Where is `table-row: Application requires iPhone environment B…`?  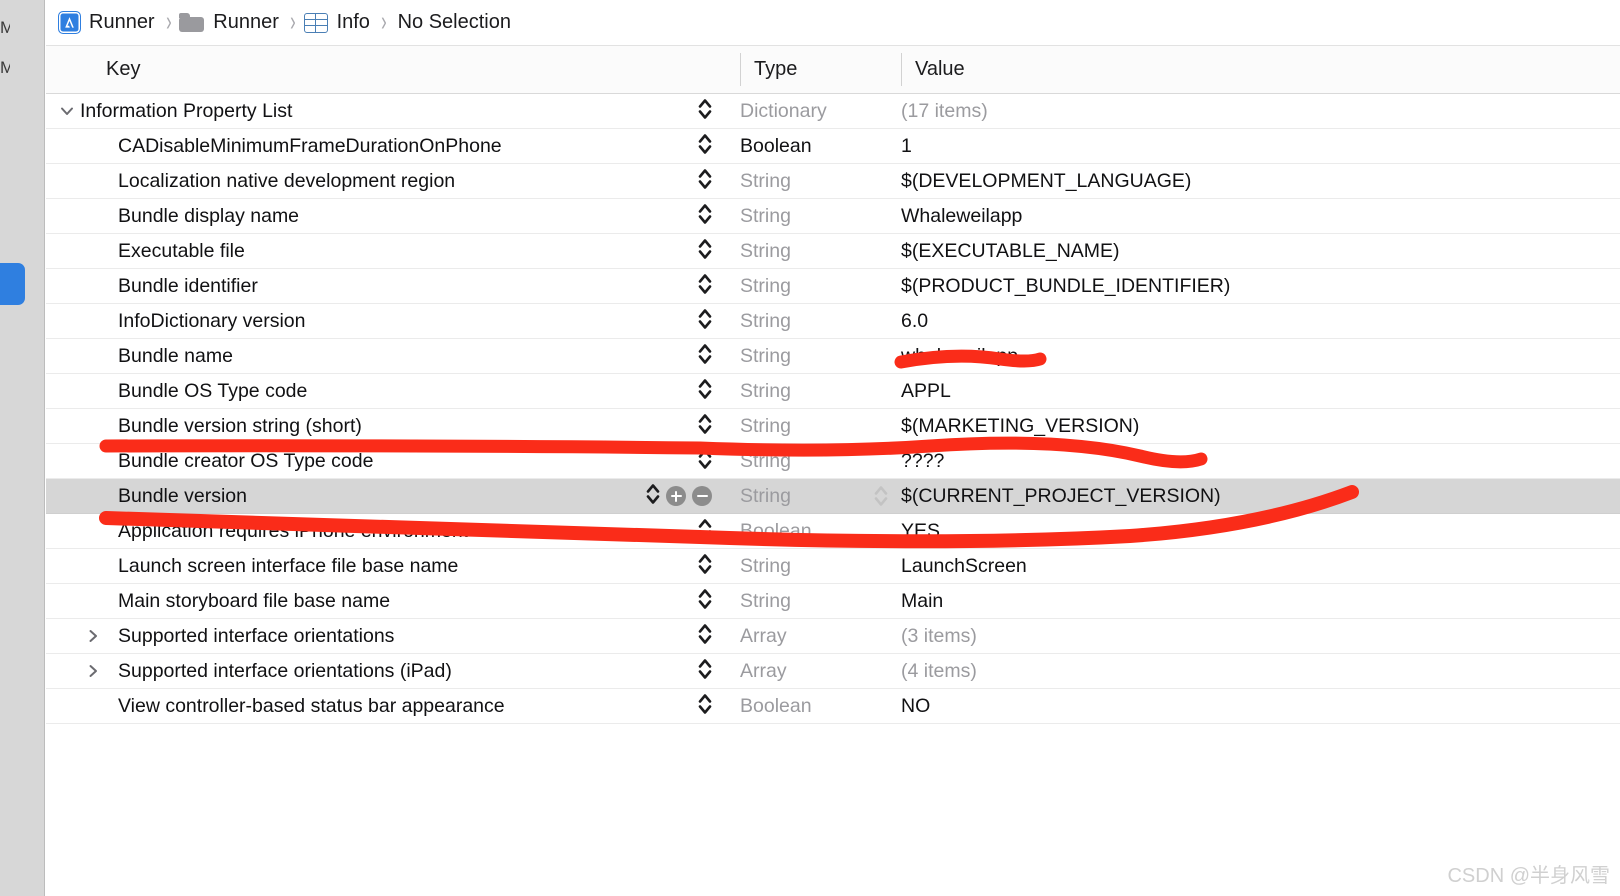 table-row: Application requires iPhone environment B… is located at coordinates (833, 531).